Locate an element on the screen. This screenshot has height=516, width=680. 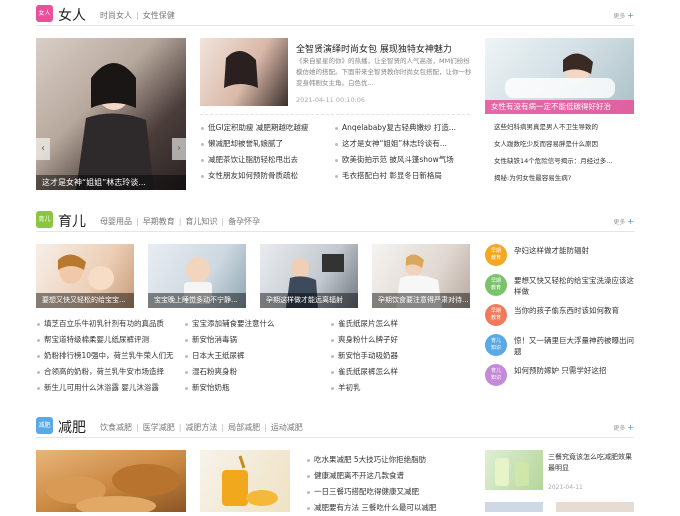
badge-list-item: 要想又快又轻松的给宝宝洗澡应该这样做 is located at coordinates (574, 286).